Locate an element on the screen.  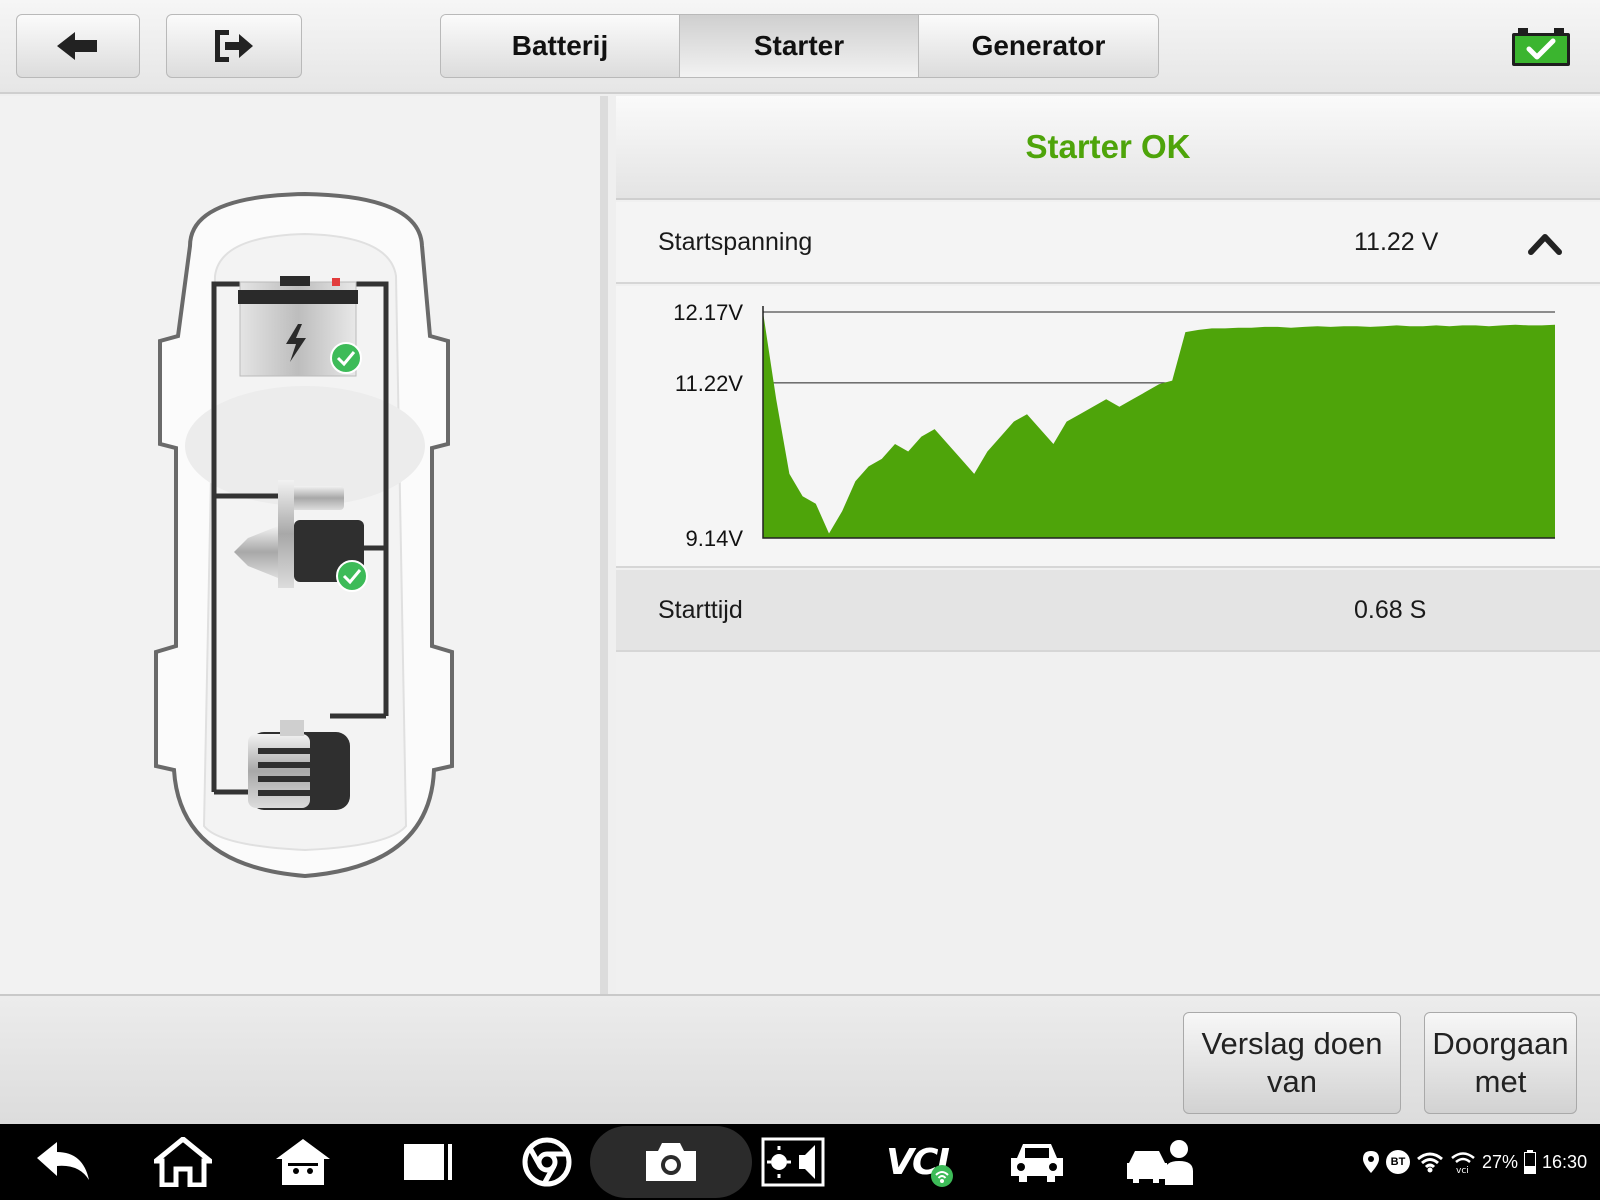
battery-ok-icon is located at coordinates (1541, 47).